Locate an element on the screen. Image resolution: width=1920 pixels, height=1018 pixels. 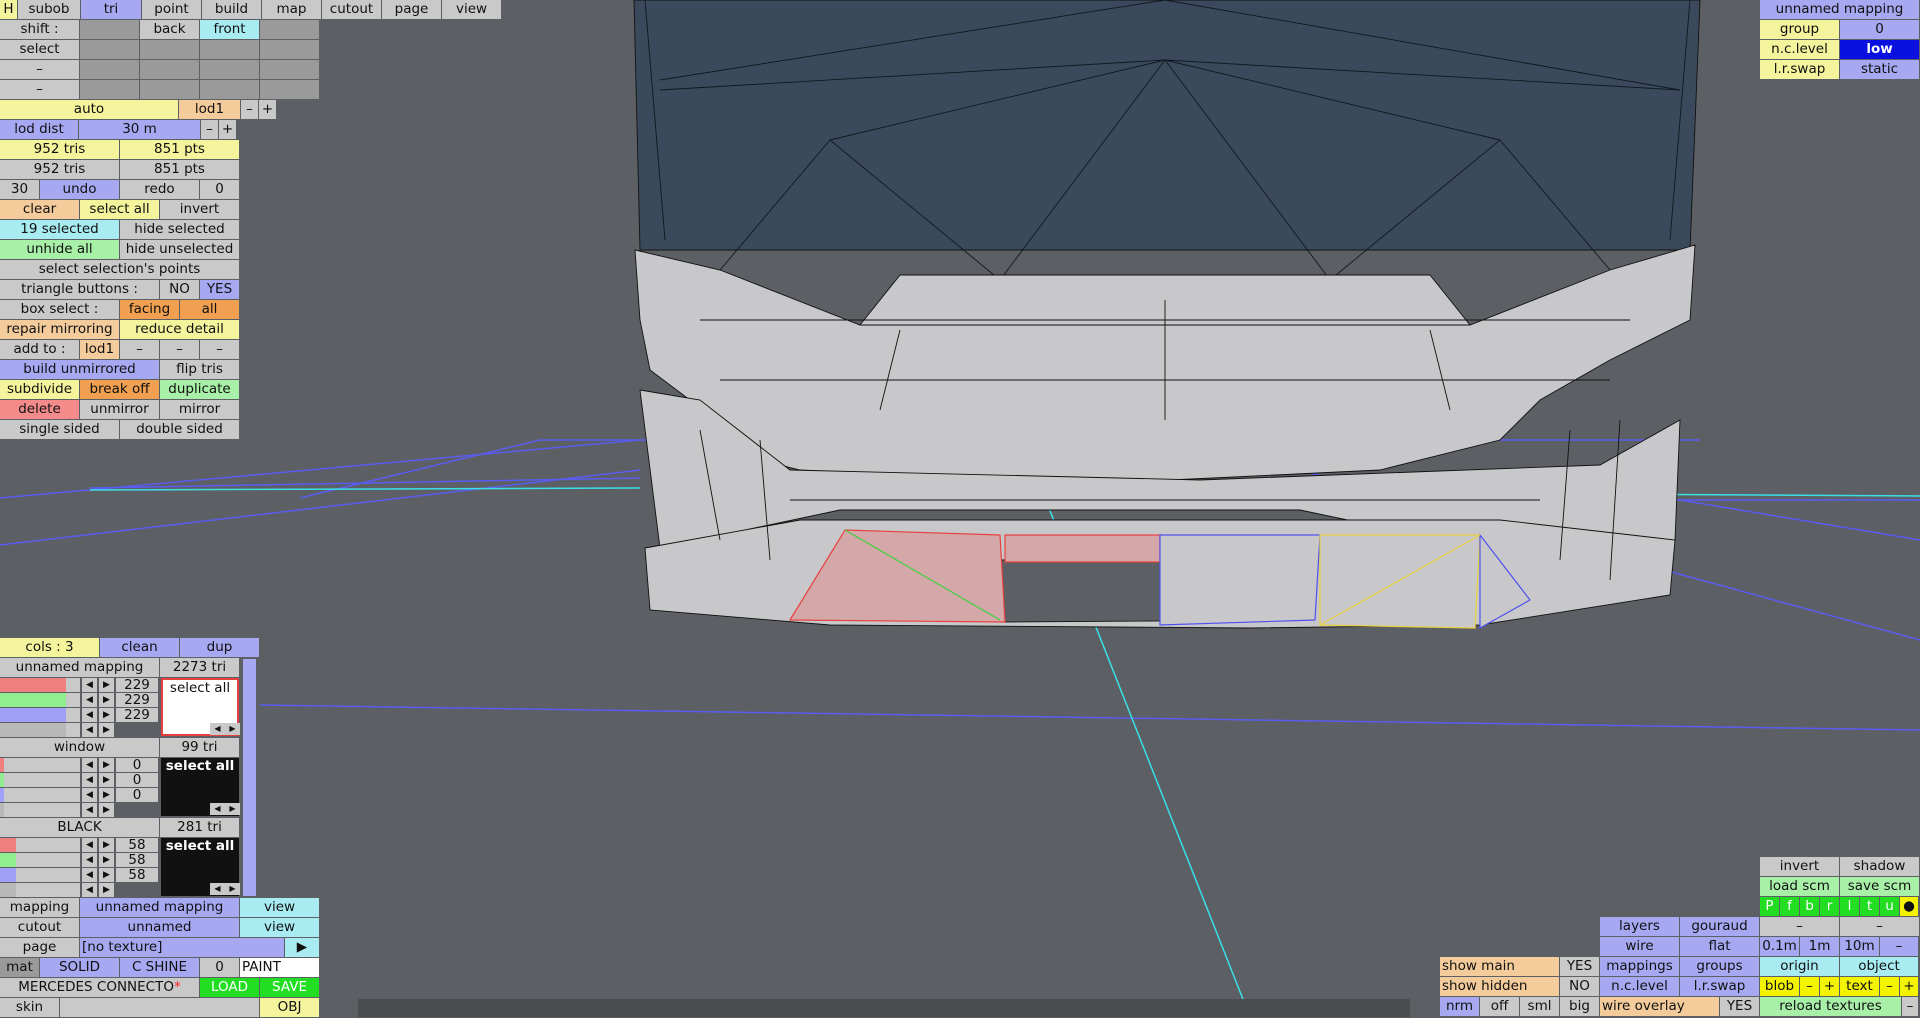
cutout-view-button: view is located at coordinates (279, 927).